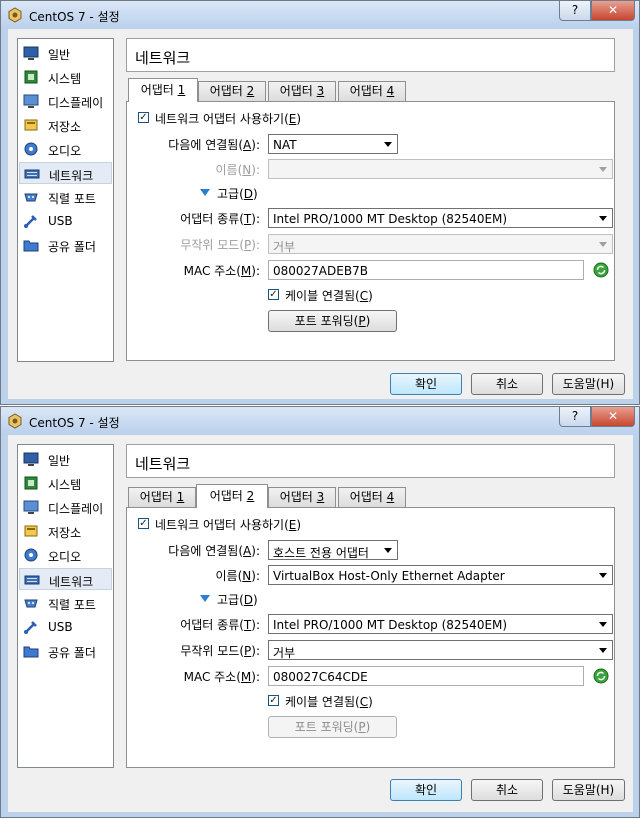 The height and width of the screenshot is (819, 642). I want to click on sidebar-item-label: 디스플레이, so click(76, 103).